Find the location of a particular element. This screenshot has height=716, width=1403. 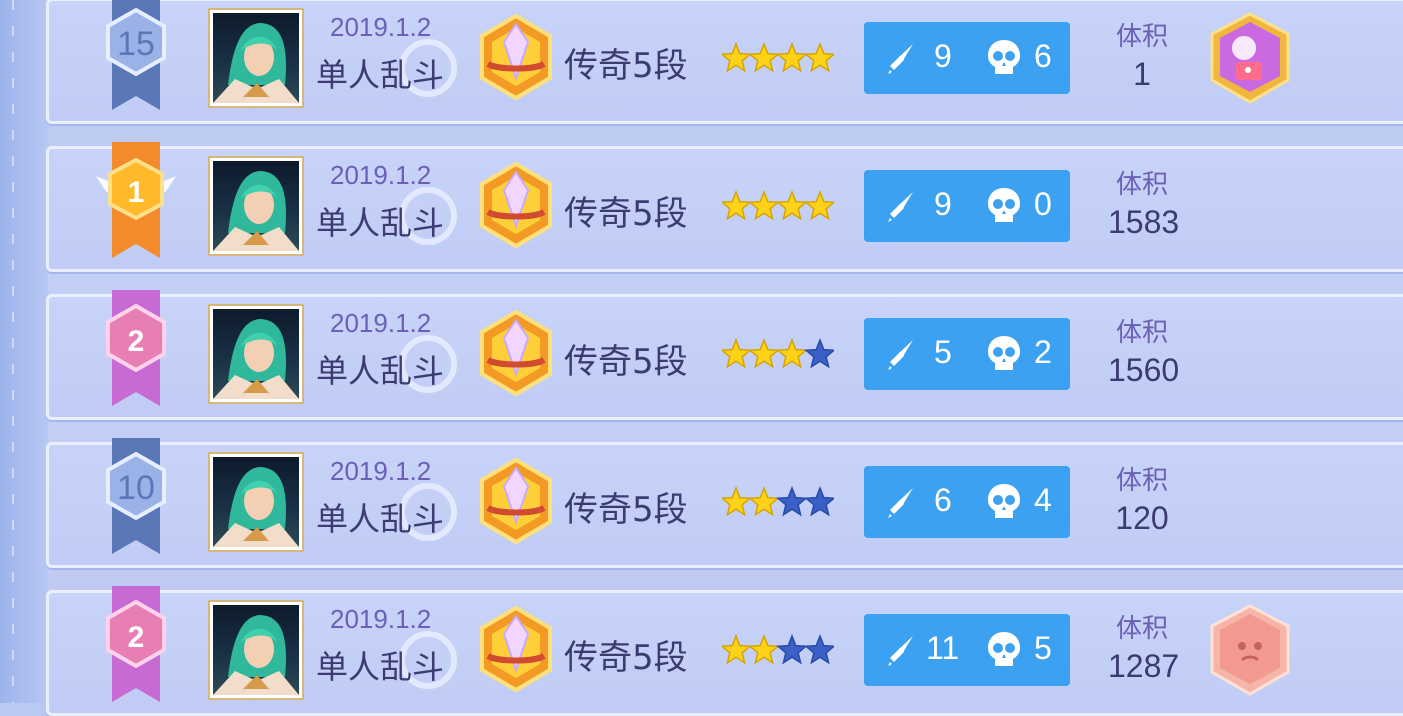

volume-value: 120 is located at coordinates (1142, 518).